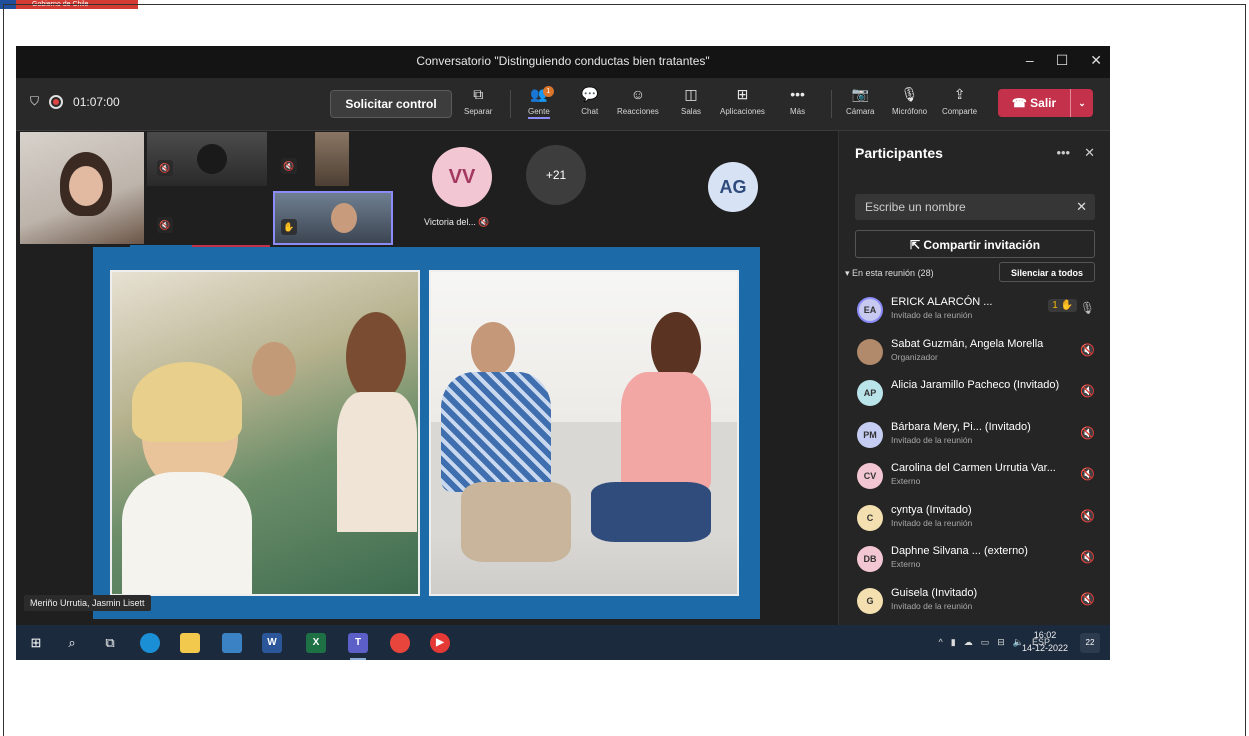  I want to click on leave-button: ☎ Salir ⌄, so click(1045, 103).